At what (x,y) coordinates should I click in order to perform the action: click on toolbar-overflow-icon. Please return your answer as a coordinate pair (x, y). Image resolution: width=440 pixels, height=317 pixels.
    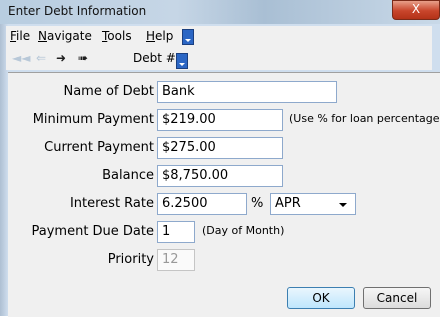
    Looking at the image, I should click on (188, 37).